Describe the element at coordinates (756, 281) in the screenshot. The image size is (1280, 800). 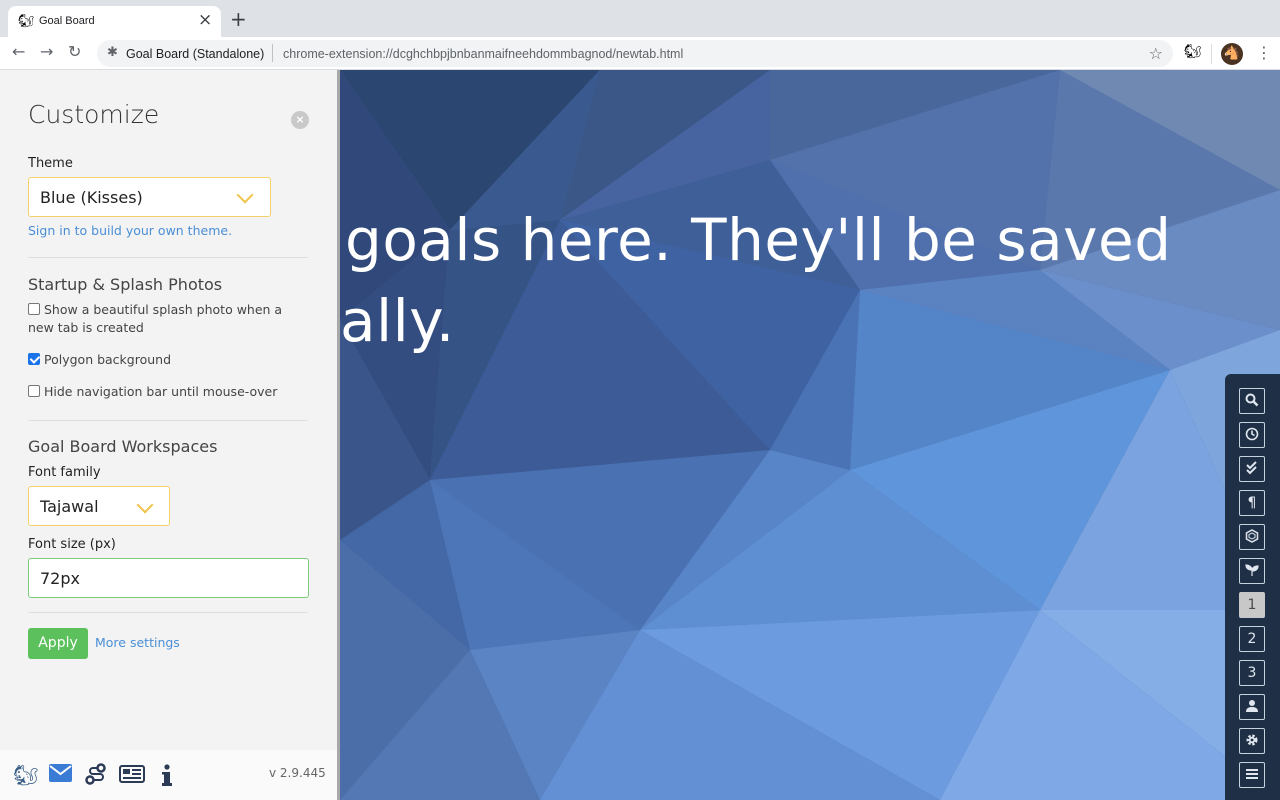
I see `hero-text: goals here. They'll be saved ally.` at that location.